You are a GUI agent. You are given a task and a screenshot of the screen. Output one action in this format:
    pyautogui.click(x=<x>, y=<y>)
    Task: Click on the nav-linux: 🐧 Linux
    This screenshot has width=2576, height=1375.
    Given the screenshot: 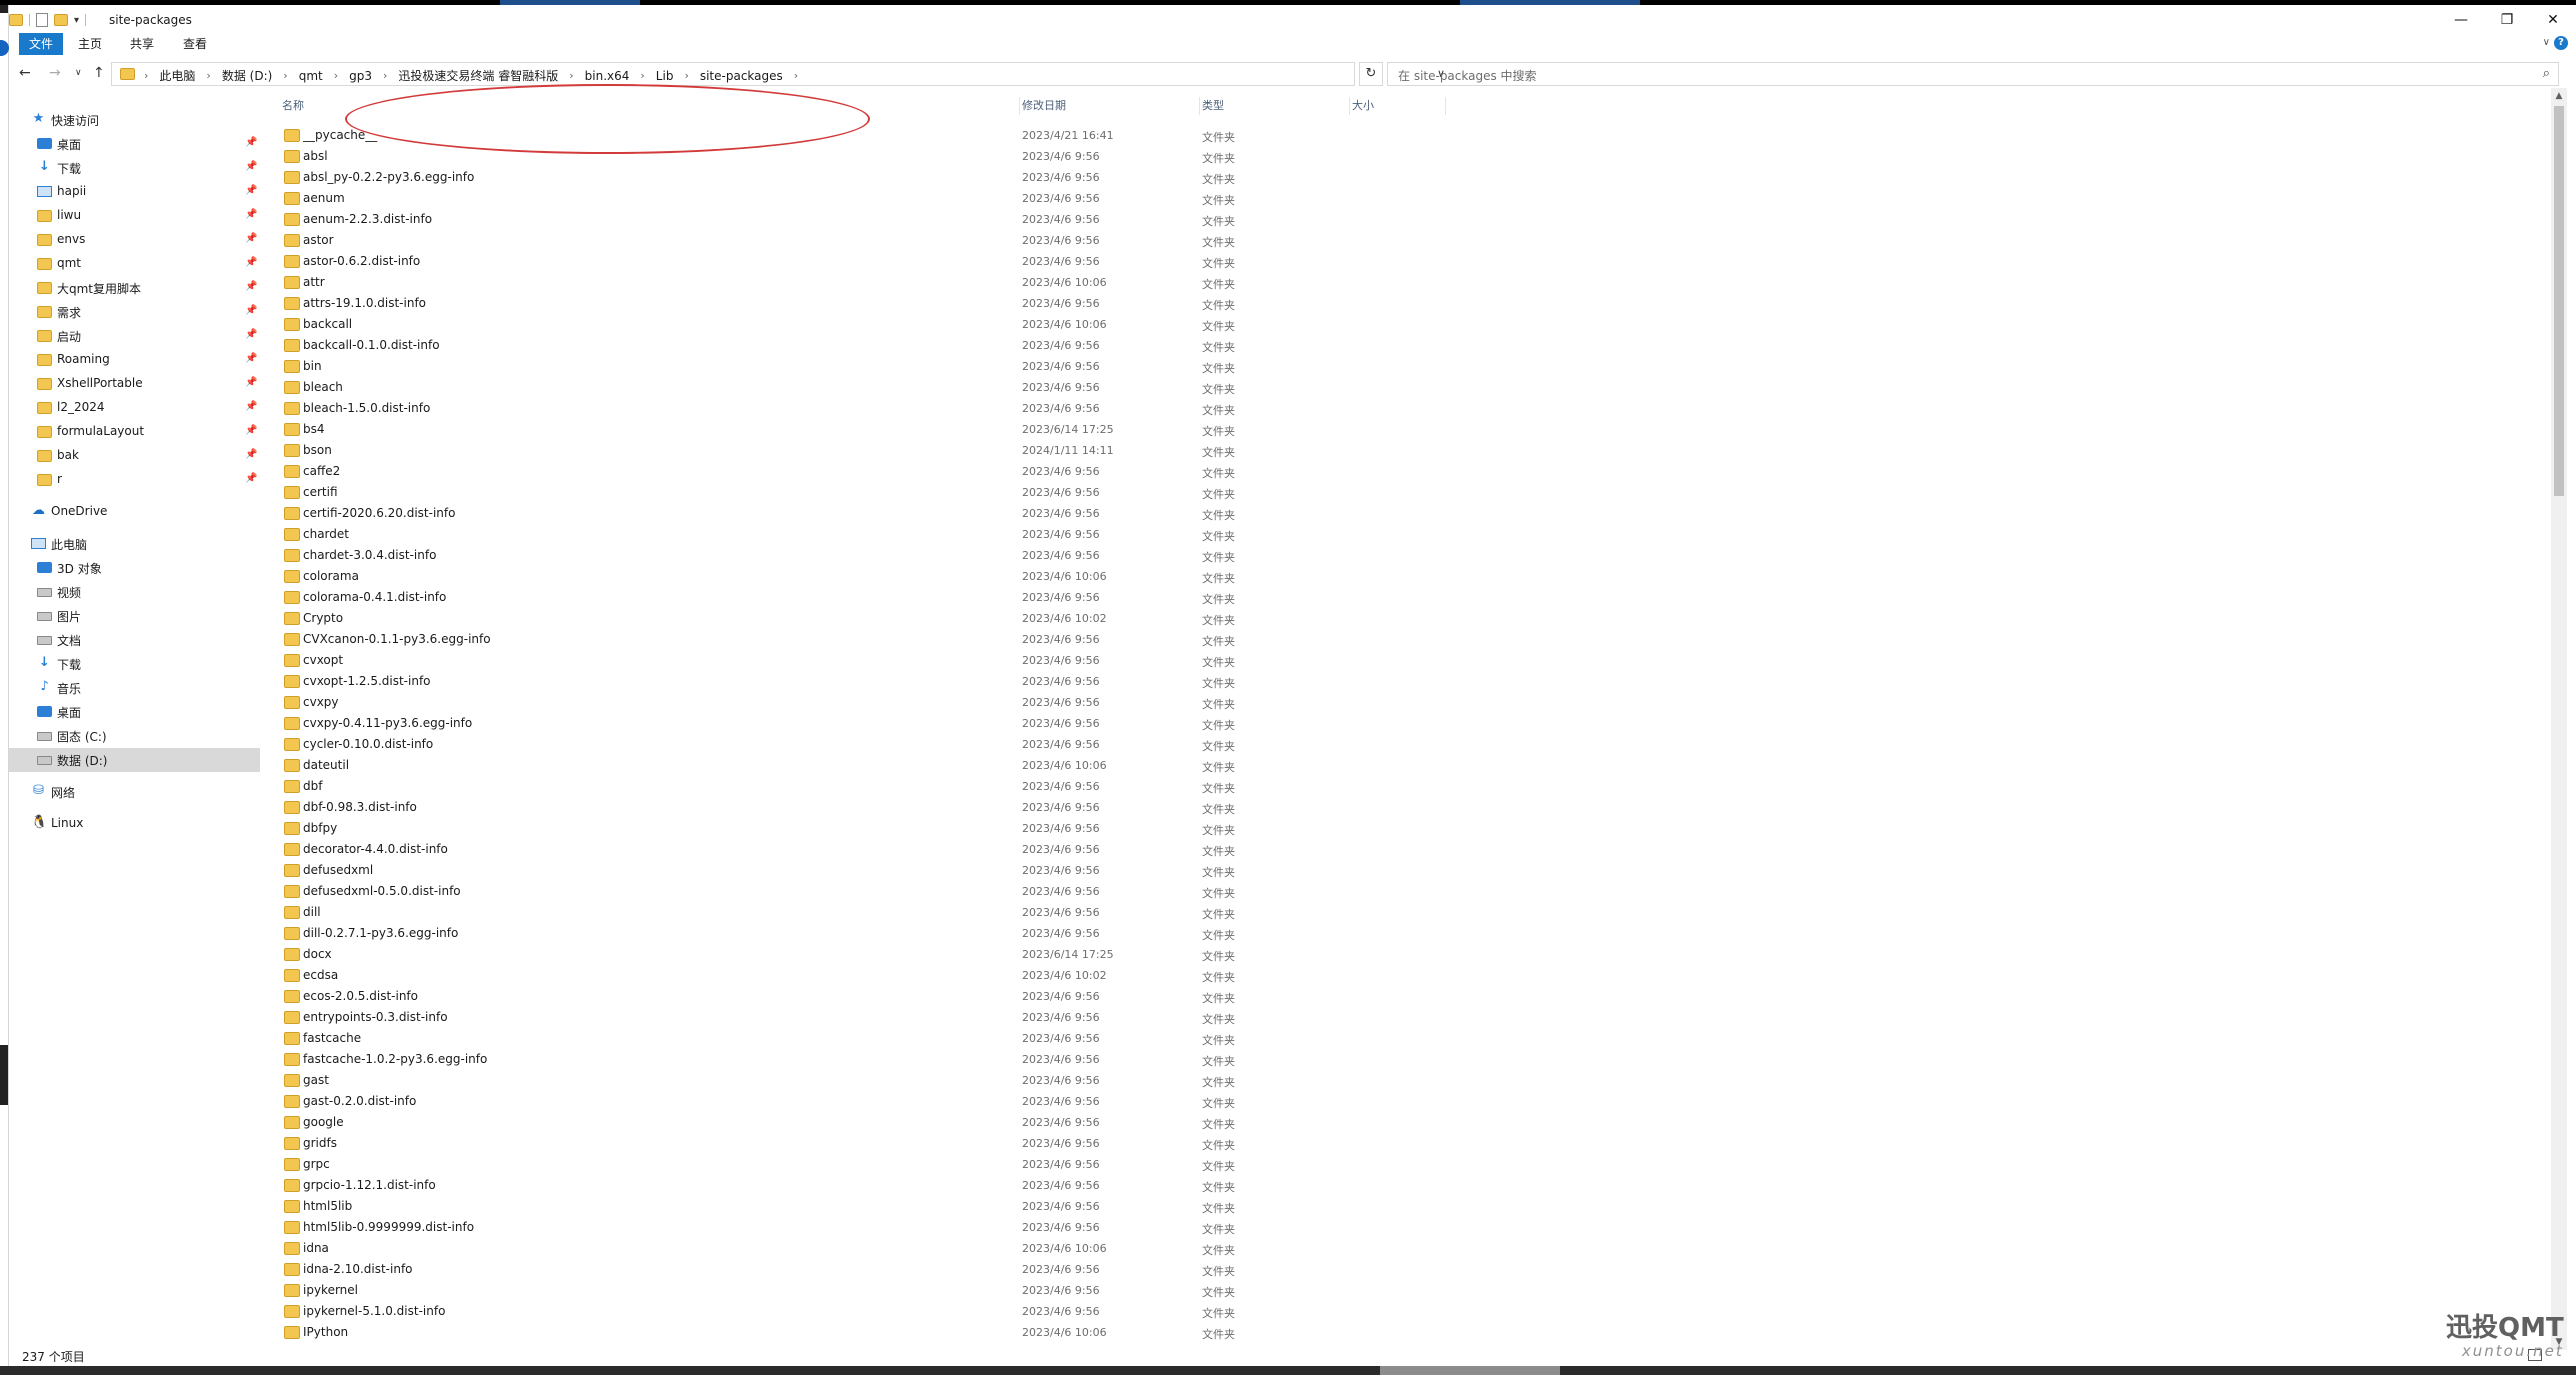 What is the action you would take?
    pyautogui.click(x=134, y=824)
    